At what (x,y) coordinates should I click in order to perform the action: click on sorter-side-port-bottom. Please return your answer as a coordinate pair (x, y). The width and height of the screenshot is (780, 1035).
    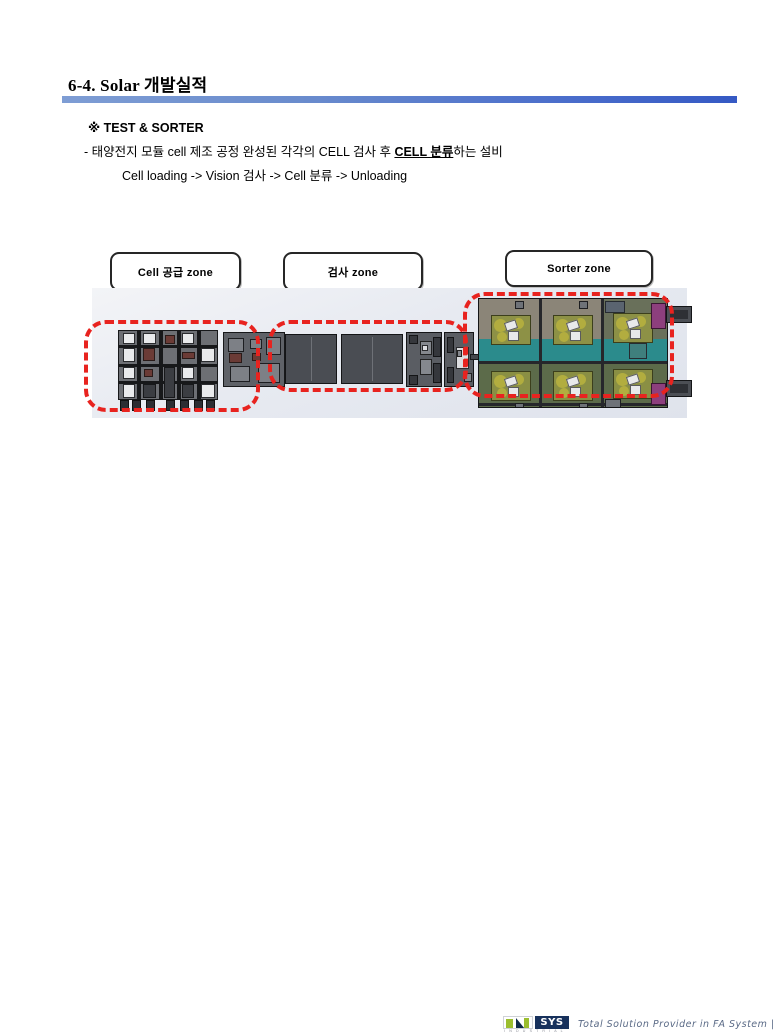
    Looking at the image, I should click on (679, 388).